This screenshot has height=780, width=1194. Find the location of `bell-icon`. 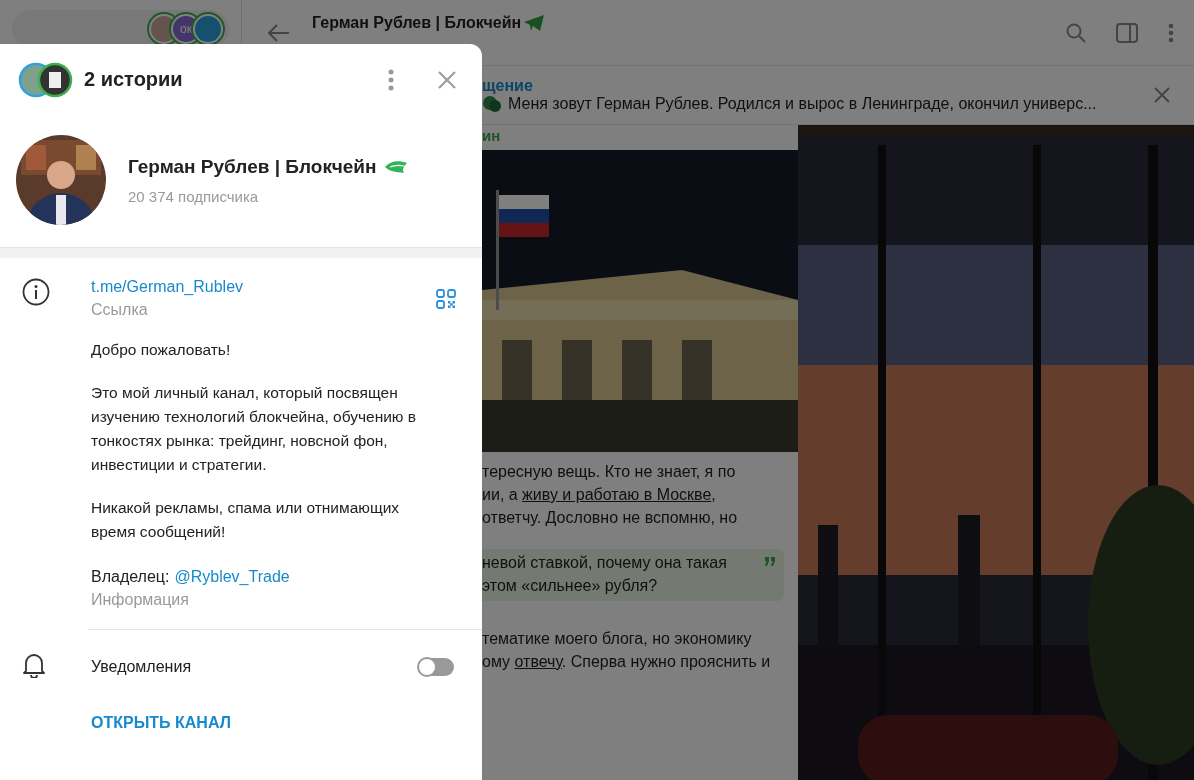

bell-icon is located at coordinates (34, 665).